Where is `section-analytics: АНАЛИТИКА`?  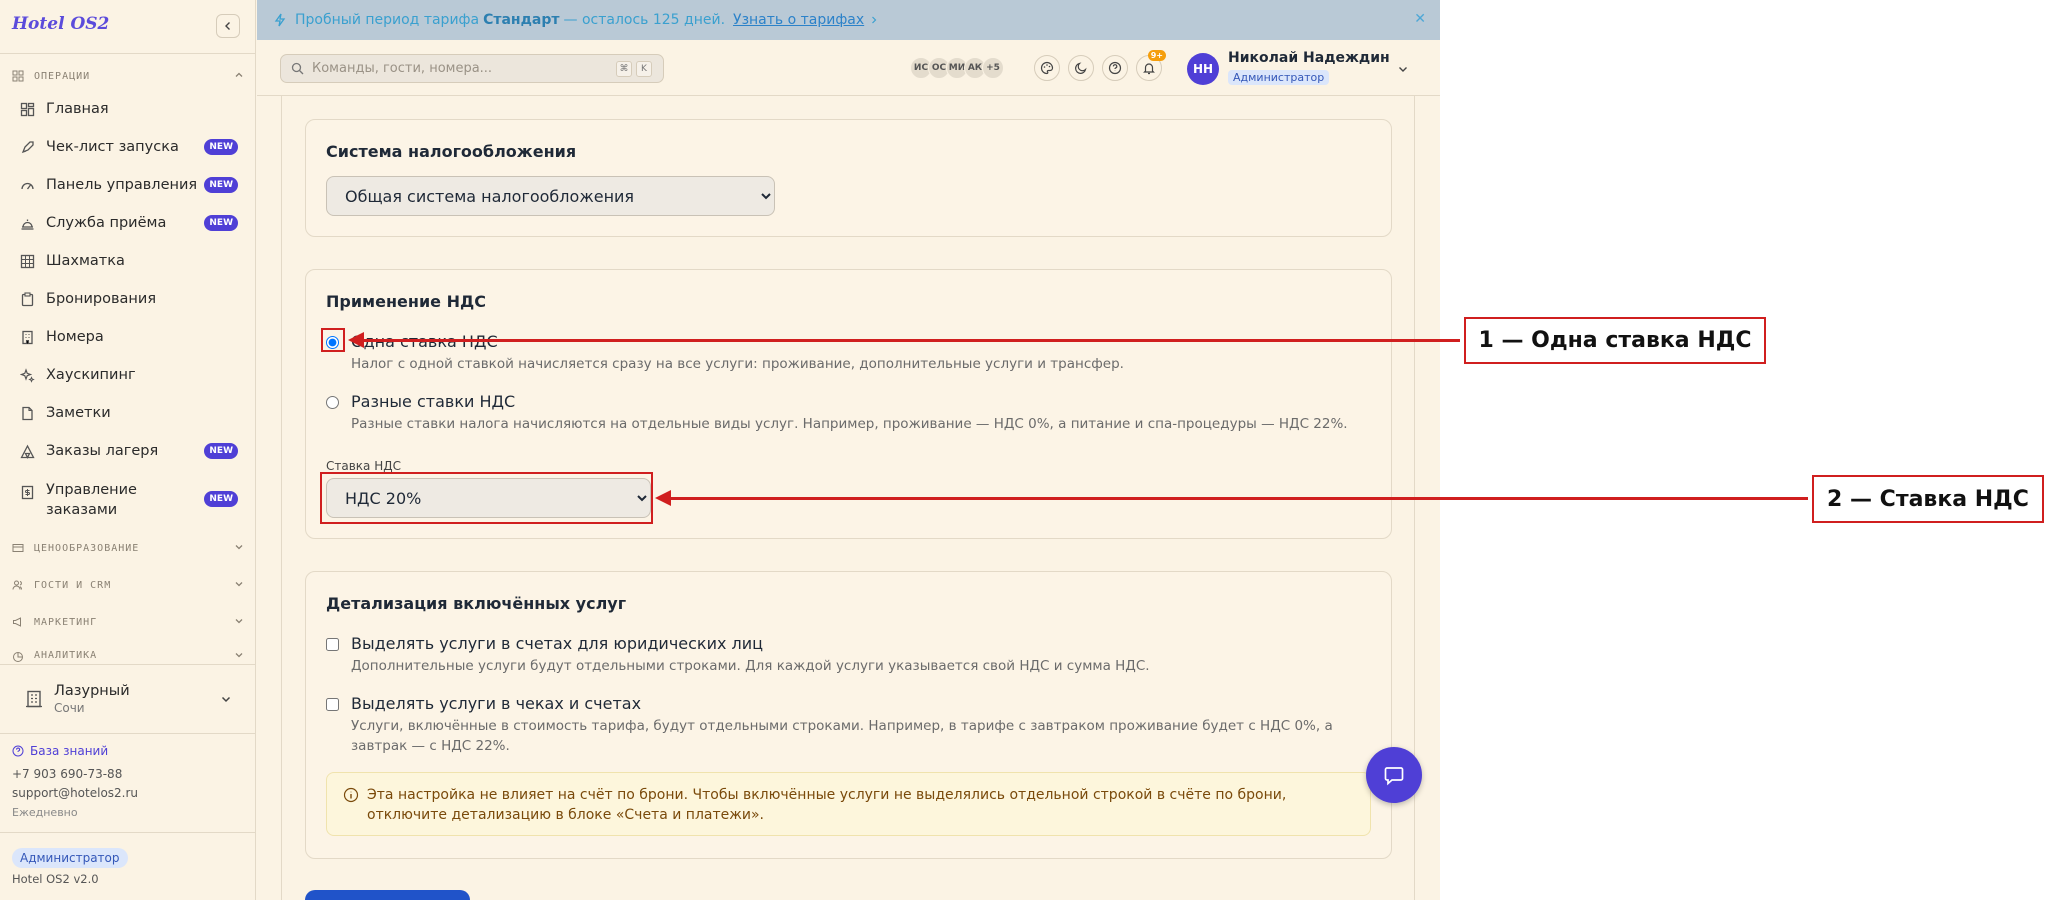 section-analytics: АНАЛИТИКА is located at coordinates (128, 657).